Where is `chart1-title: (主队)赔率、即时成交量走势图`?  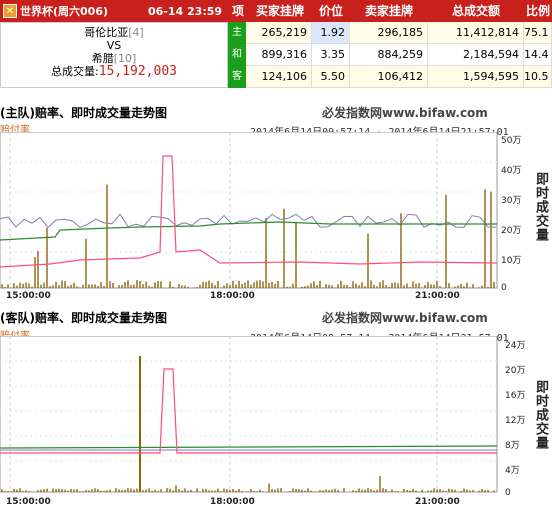
chart1-title: (主队)赔率、即时成交量走势图 is located at coordinates (83, 113).